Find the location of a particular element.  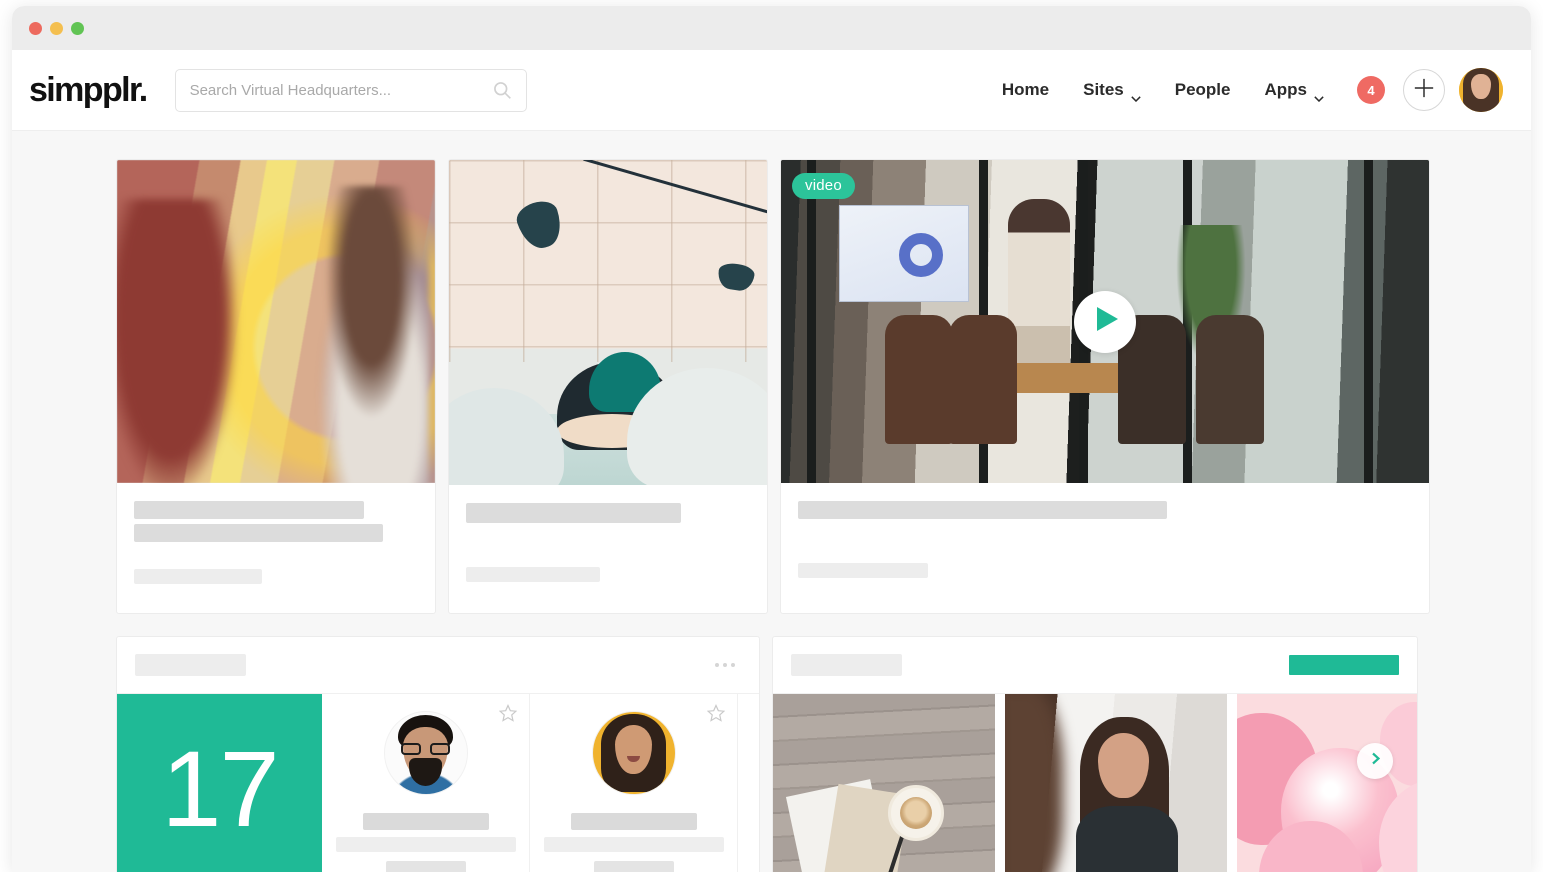

more-options-icon is located at coordinates (725, 665).